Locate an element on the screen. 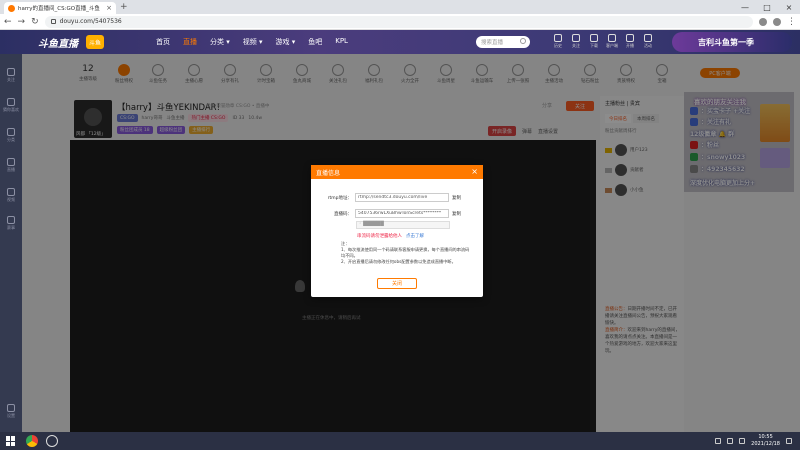 The height and width of the screenshot is (450, 800). nav-game: 游戏 ▾ is located at coordinates (286, 42).